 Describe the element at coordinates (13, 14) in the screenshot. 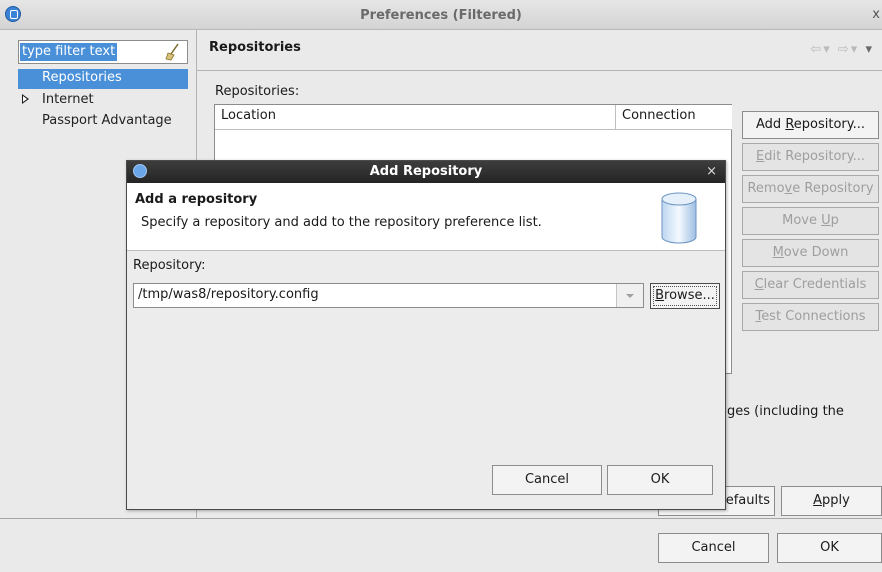

I see `app-icon` at that location.